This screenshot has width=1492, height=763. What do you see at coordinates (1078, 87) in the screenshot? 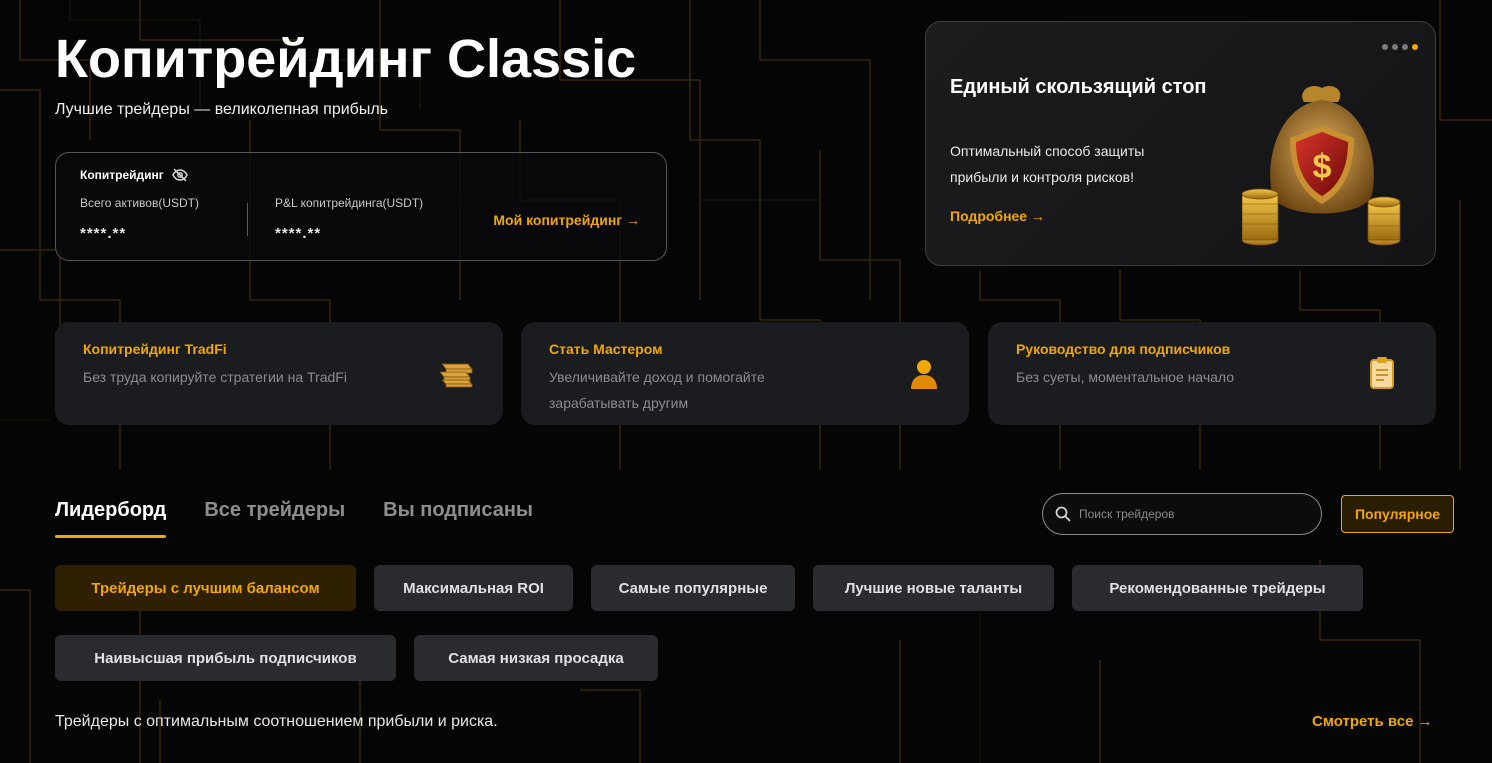
I see `promo-title: Единый скользящий стоп` at bounding box center [1078, 87].